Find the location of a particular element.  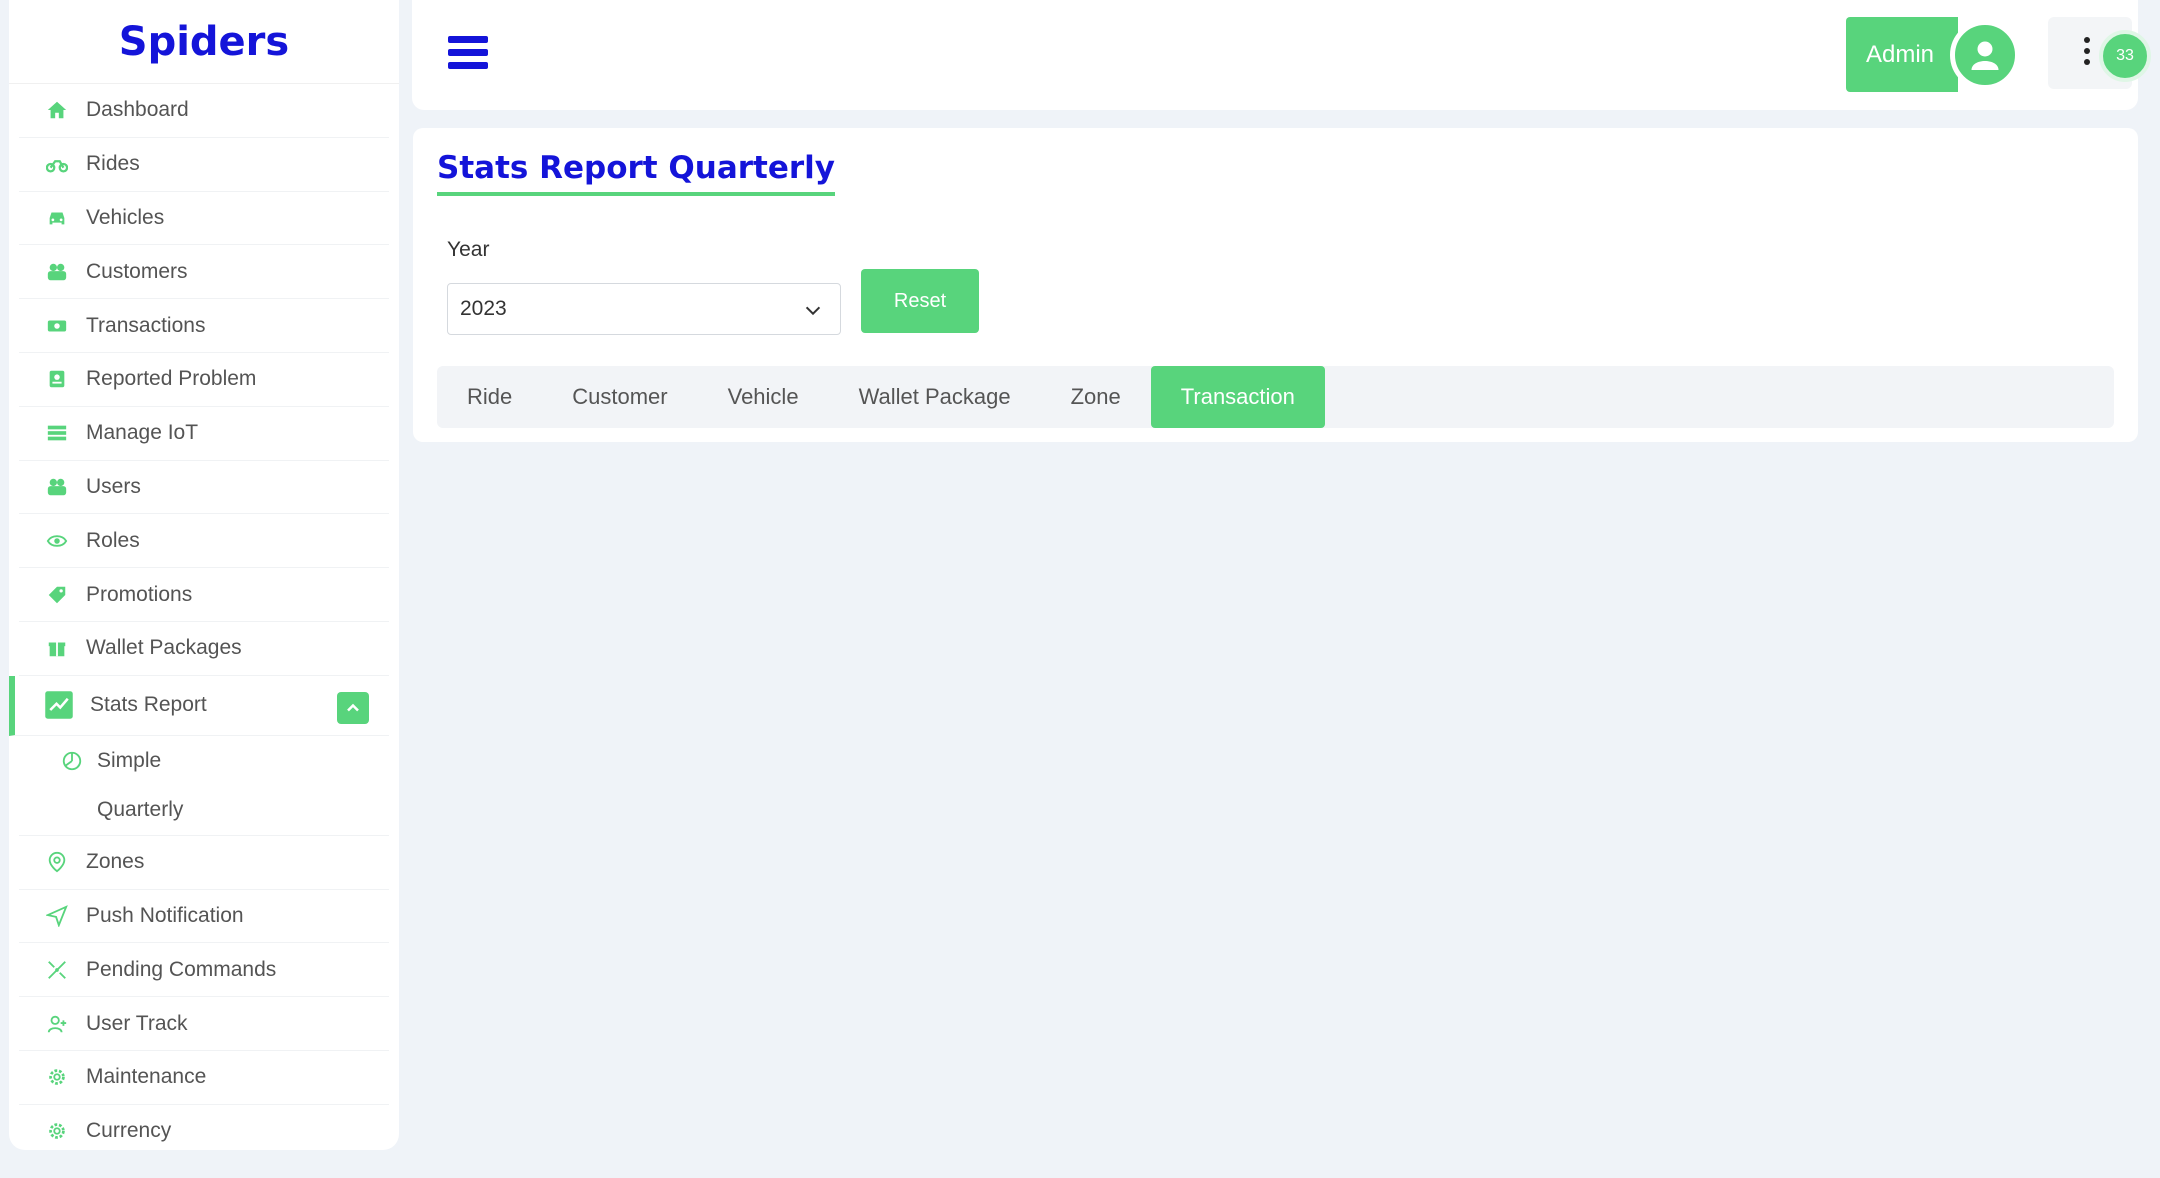

sidebar-subitem-label: Quarterly is located at coordinates (140, 810).